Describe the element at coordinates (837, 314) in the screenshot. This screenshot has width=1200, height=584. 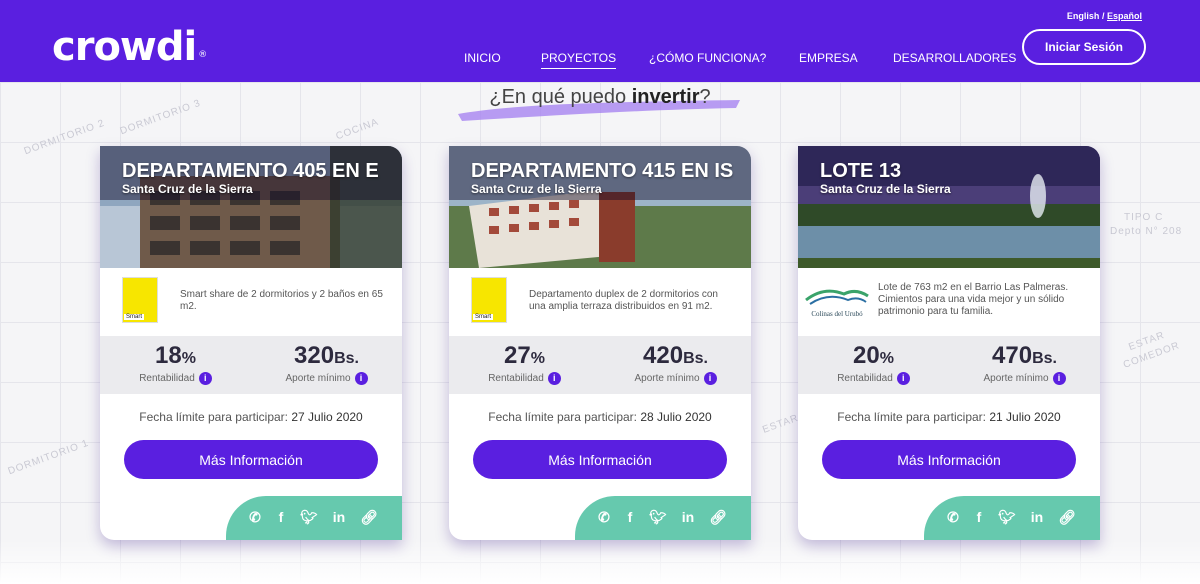
I see `developer-logo-text: Colinas del Urubó` at that location.